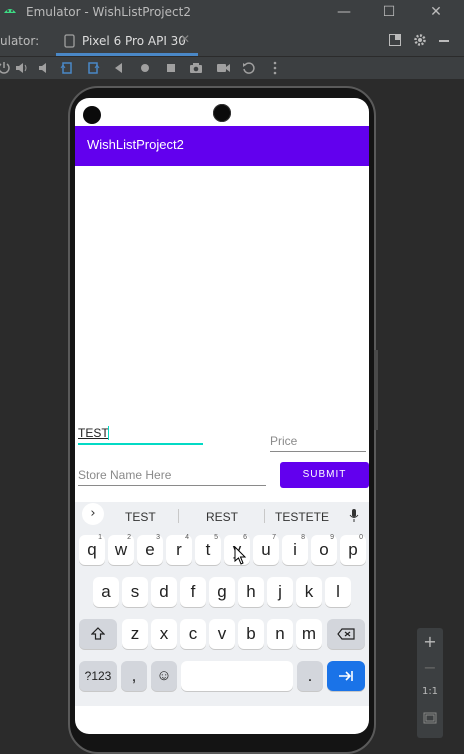 This screenshot has height=754, width=464. I want to click on rotate-left-icon, so click(67, 68).